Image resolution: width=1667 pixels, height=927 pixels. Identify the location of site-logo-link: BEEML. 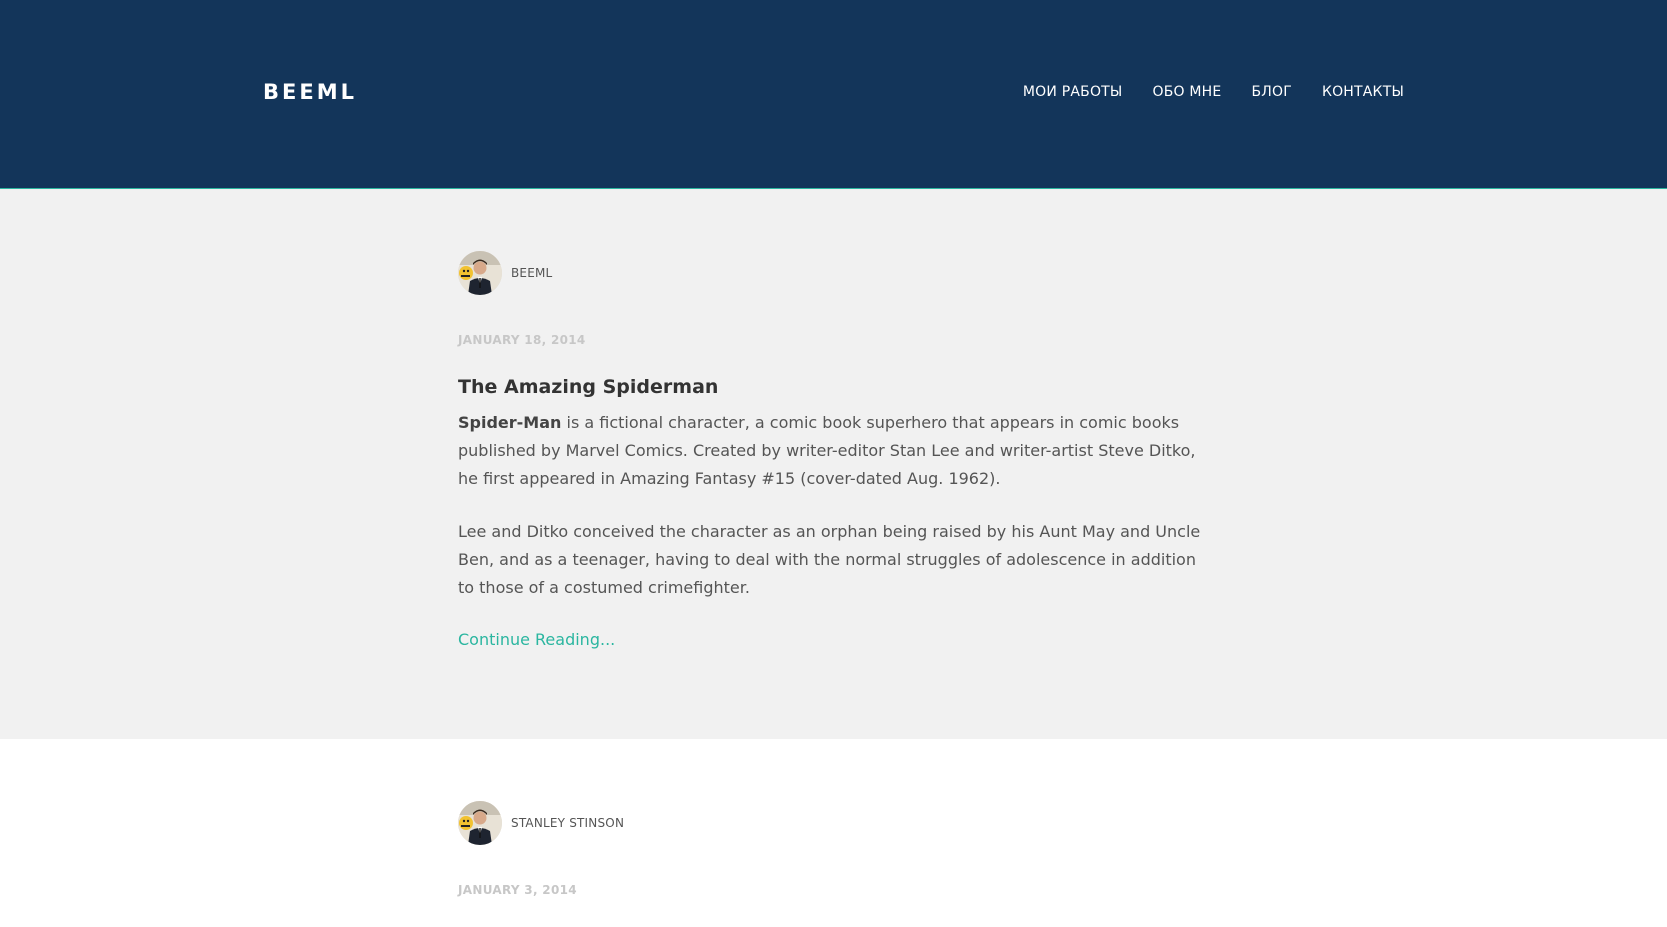
(310, 92).